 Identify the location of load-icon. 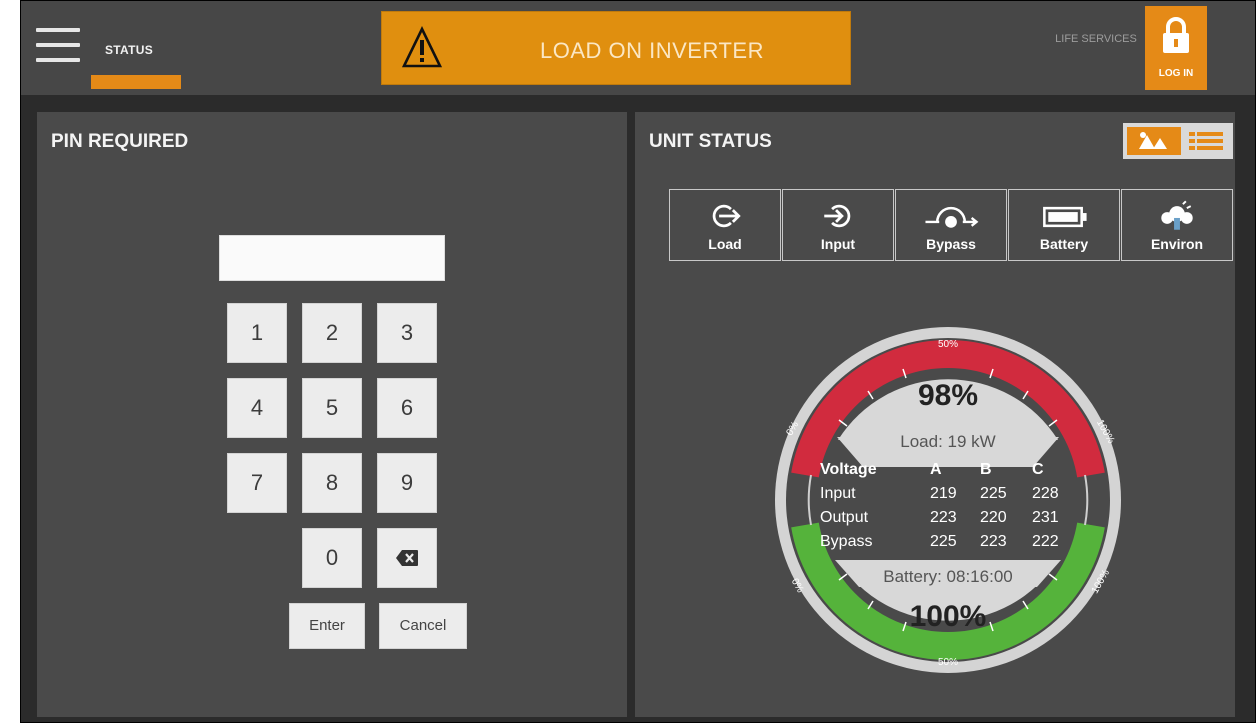
(726, 216).